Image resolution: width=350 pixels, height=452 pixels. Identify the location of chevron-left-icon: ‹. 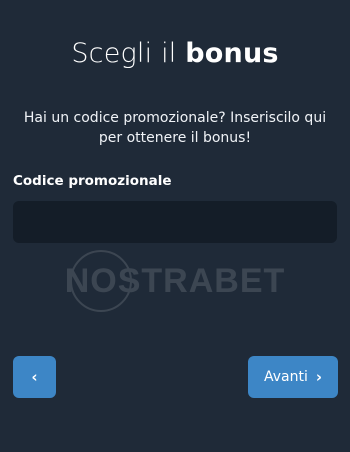
(34, 376).